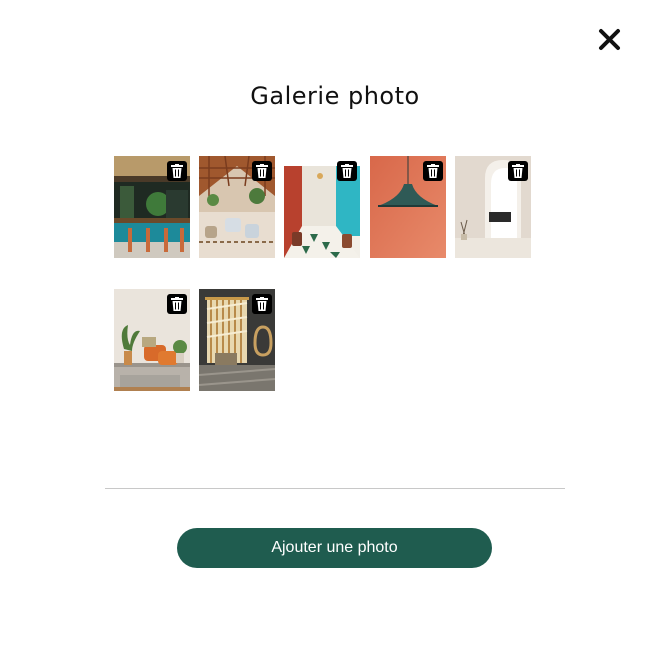 This screenshot has width=670, height=670. I want to click on gallery-photo-pendant-lamp-orange-wall, so click(408, 207).